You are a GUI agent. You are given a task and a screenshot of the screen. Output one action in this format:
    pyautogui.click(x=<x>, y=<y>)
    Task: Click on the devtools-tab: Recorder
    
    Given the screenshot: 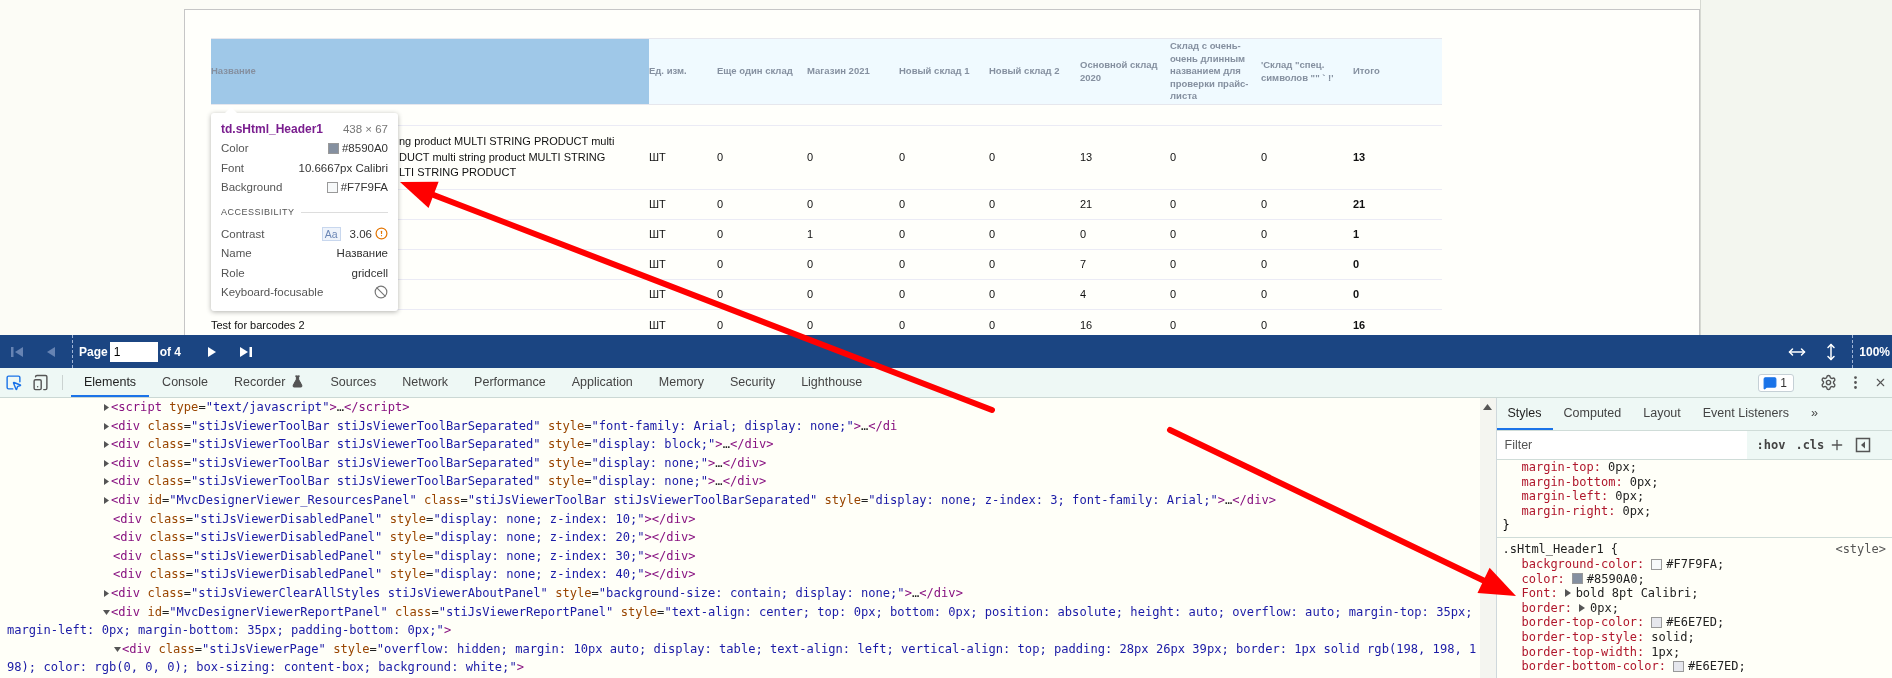 What is the action you would take?
    pyautogui.click(x=269, y=382)
    